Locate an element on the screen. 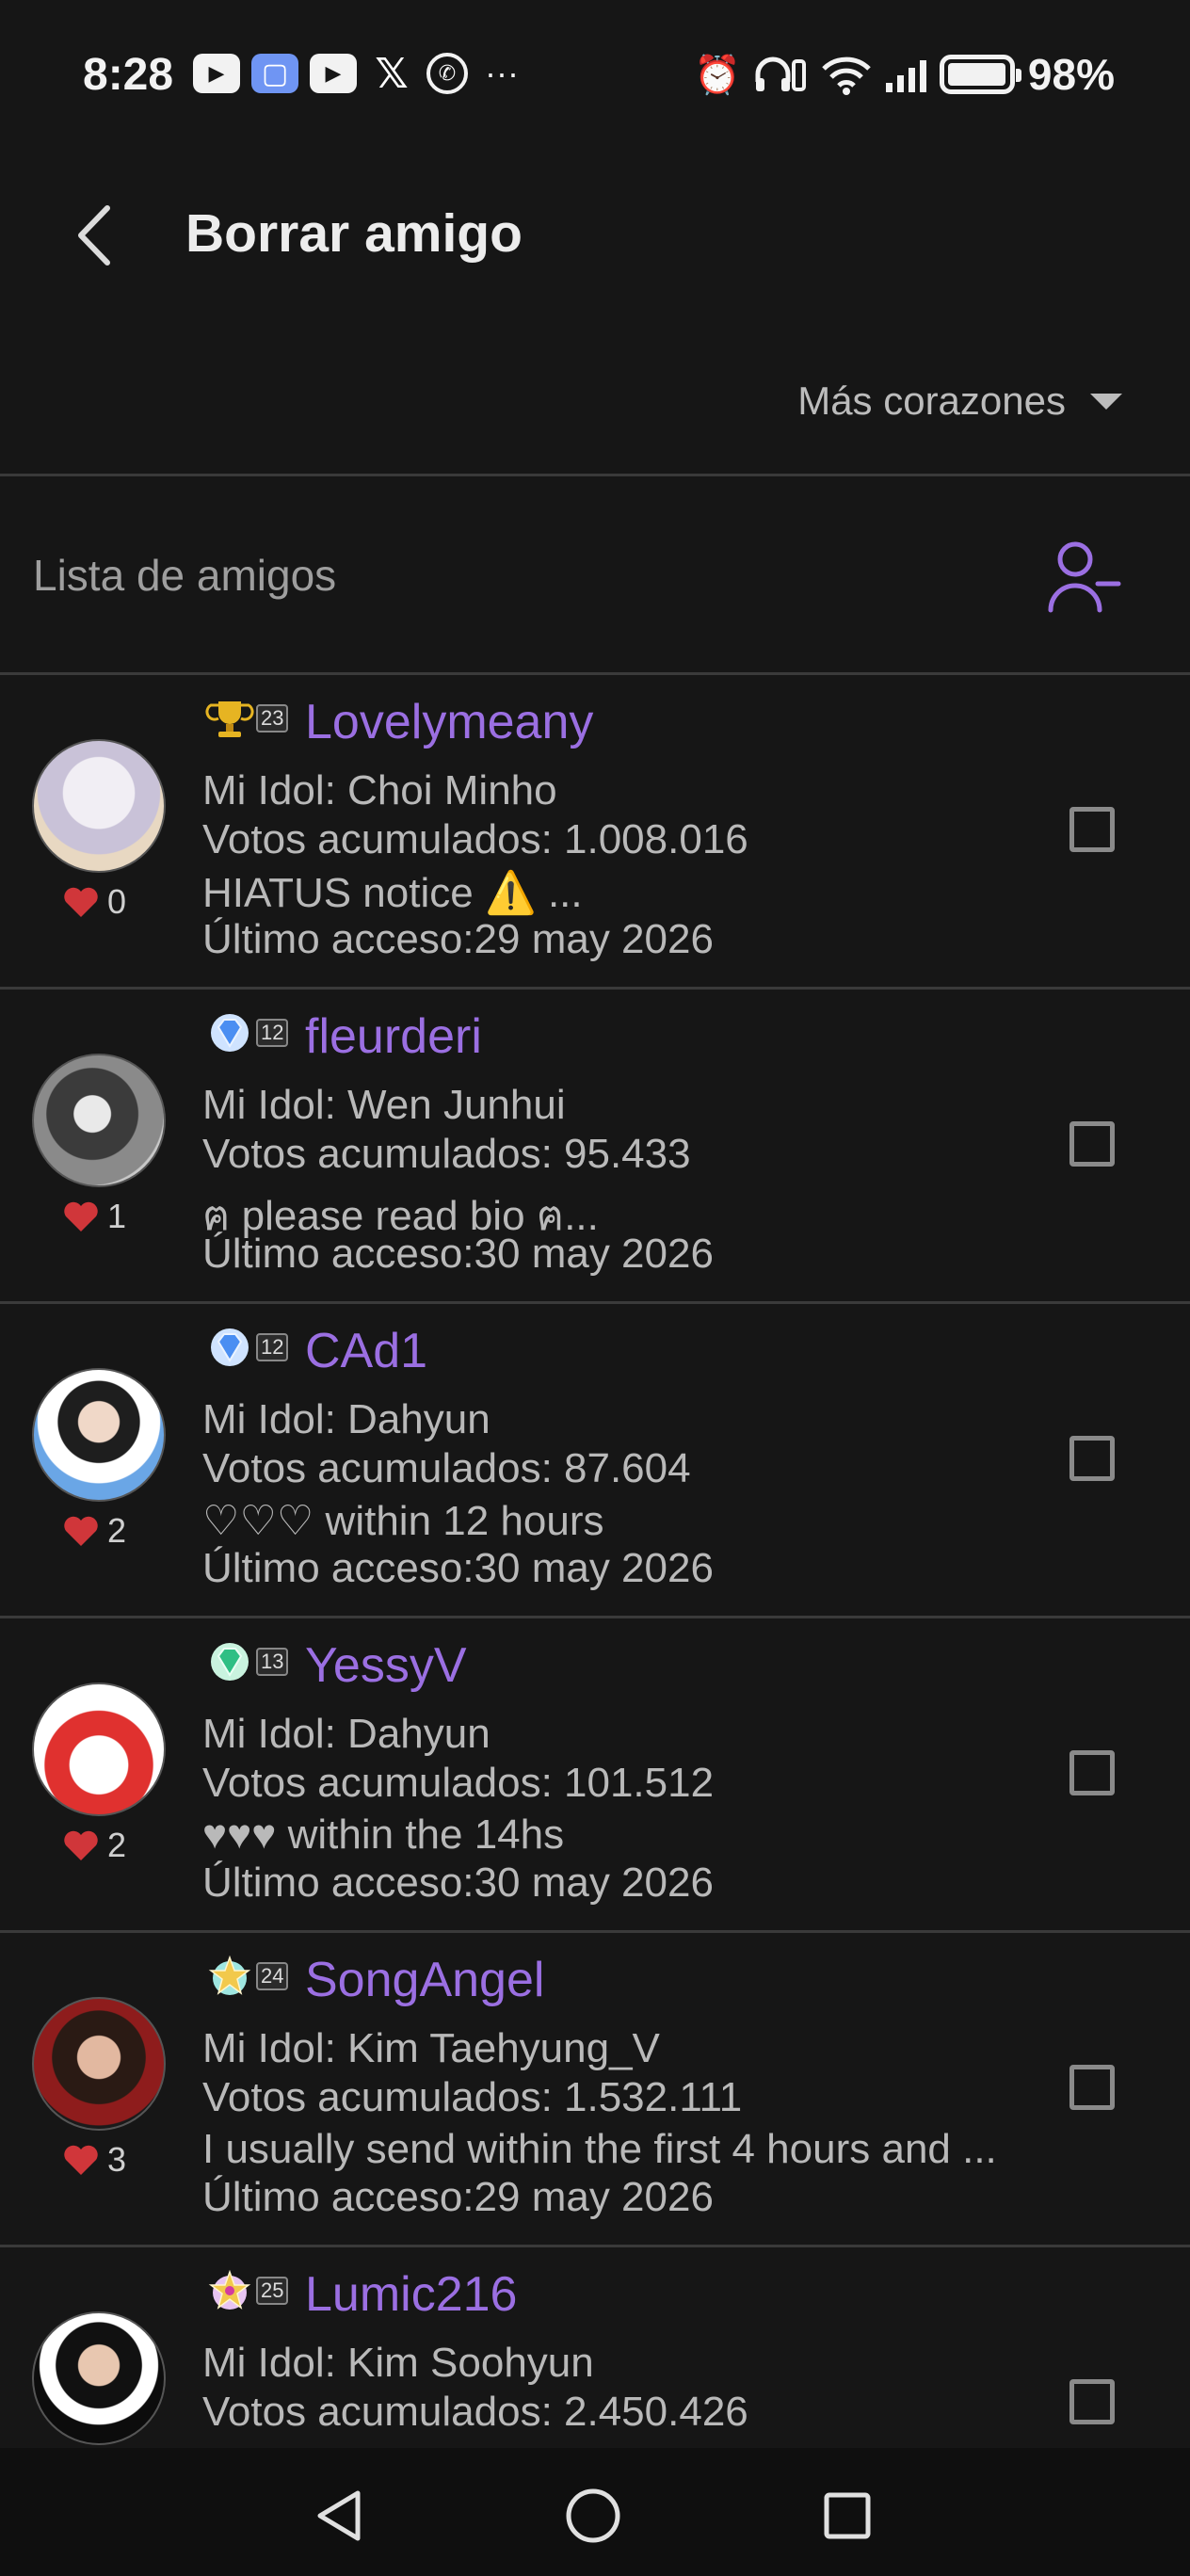  sort-dropdown: Más corazones is located at coordinates (959, 401).